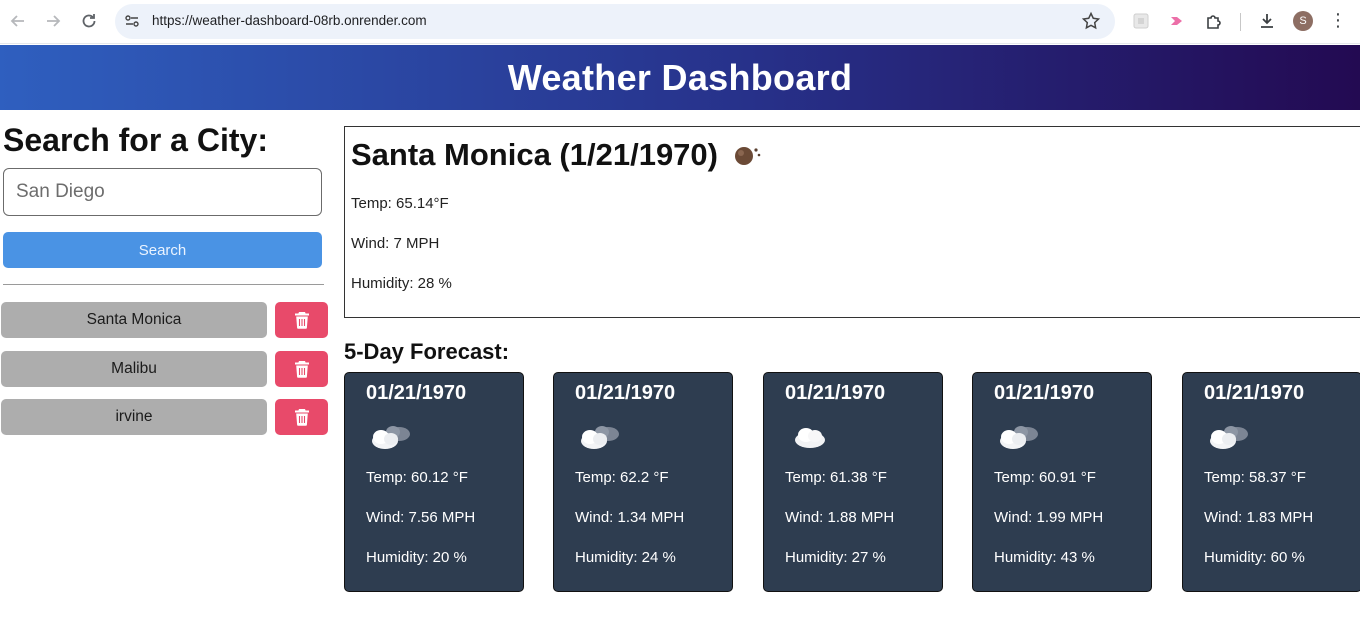  What do you see at coordinates (1338, 21) in the screenshot?
I see `more-menu-icon: ⋮` at bounding box center [1338, 21].